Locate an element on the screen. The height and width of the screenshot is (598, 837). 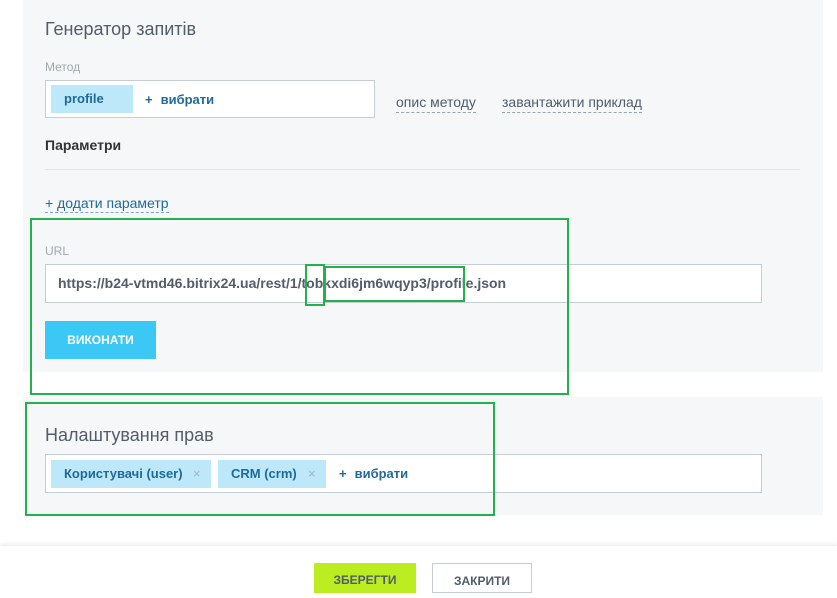
add-param-link: + додати параметр is located at coordinates (107, 204).